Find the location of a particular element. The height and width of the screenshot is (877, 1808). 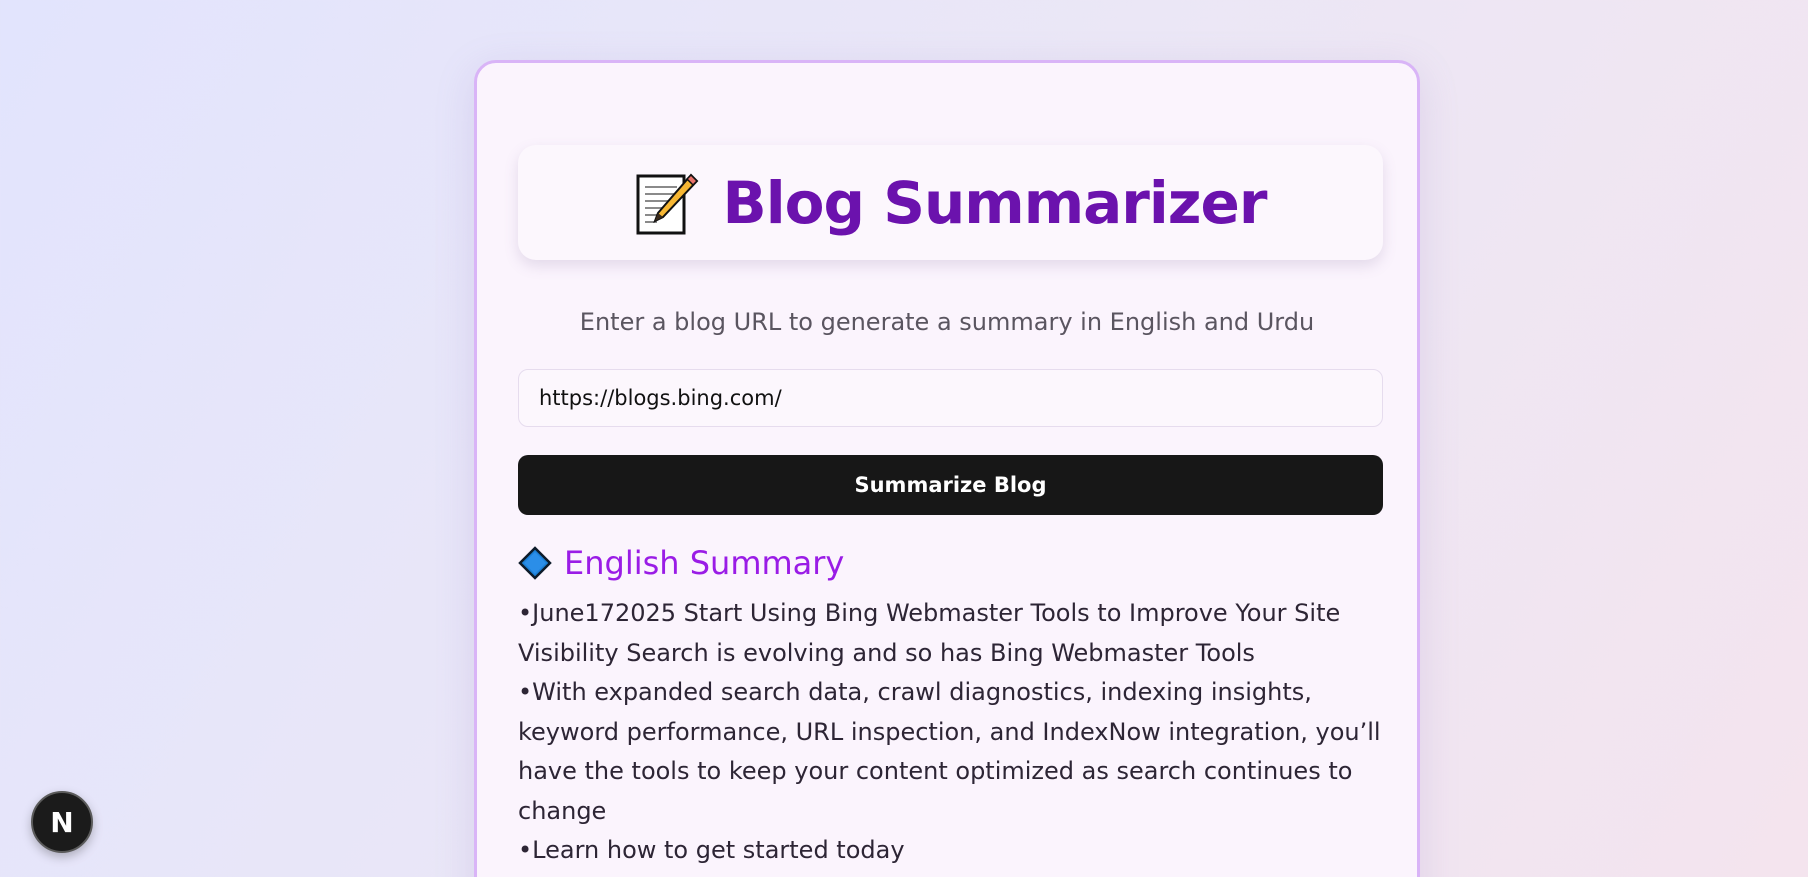

section-title: English Summary is located at coordinates (704, 563).